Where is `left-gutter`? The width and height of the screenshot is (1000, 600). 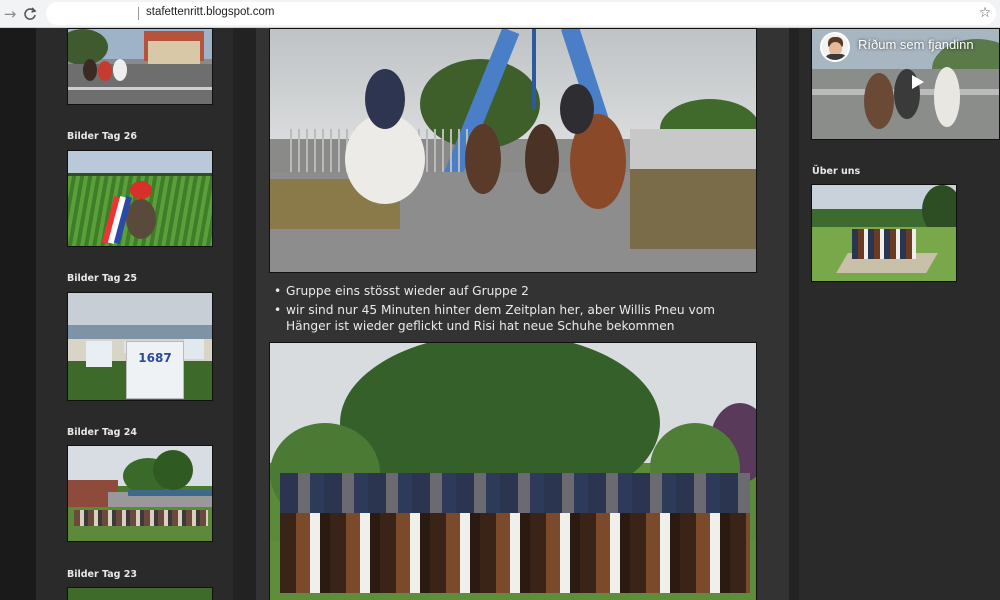 left-gutter is located at coordinates (18, 314).